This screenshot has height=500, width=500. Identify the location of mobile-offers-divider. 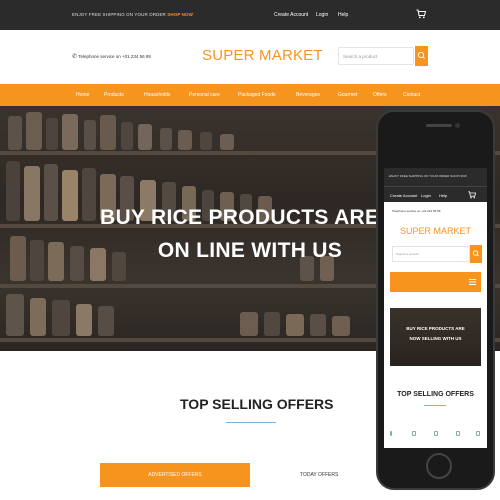
(435, 405).